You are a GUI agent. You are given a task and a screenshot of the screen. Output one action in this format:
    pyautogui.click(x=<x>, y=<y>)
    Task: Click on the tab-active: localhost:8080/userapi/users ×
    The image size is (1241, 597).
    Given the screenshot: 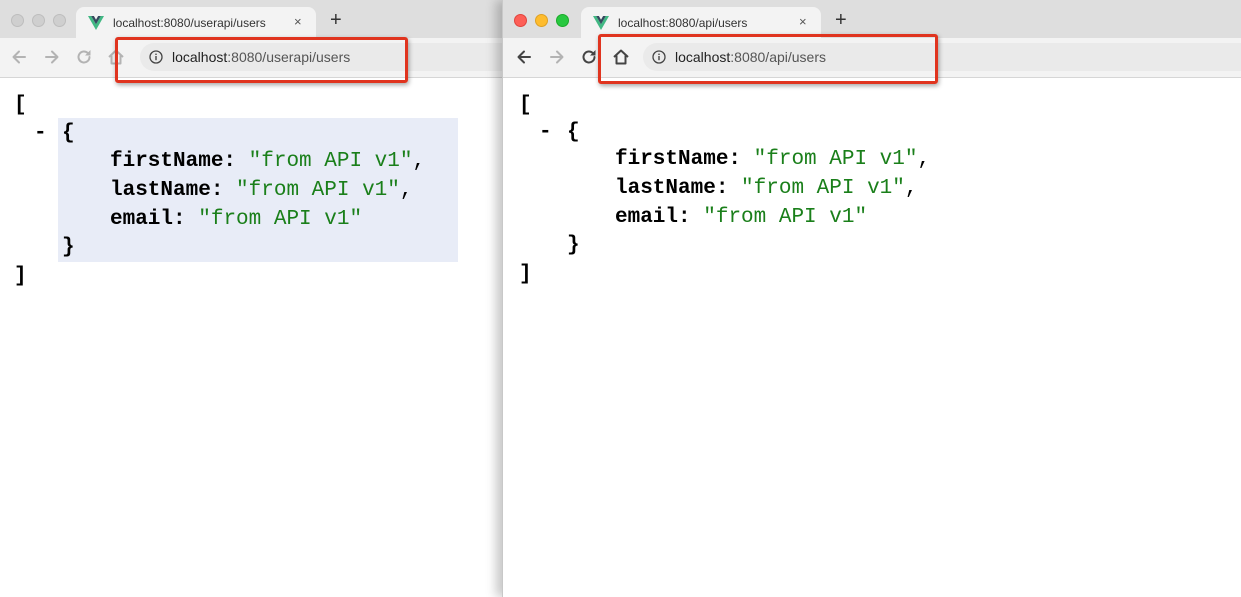 What is the action you would take?
    pyautogui.click(x=196, y=22)
    